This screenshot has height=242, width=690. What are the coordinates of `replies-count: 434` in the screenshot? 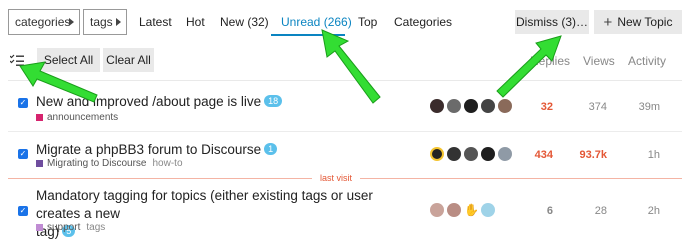 It's located at (533, 155).